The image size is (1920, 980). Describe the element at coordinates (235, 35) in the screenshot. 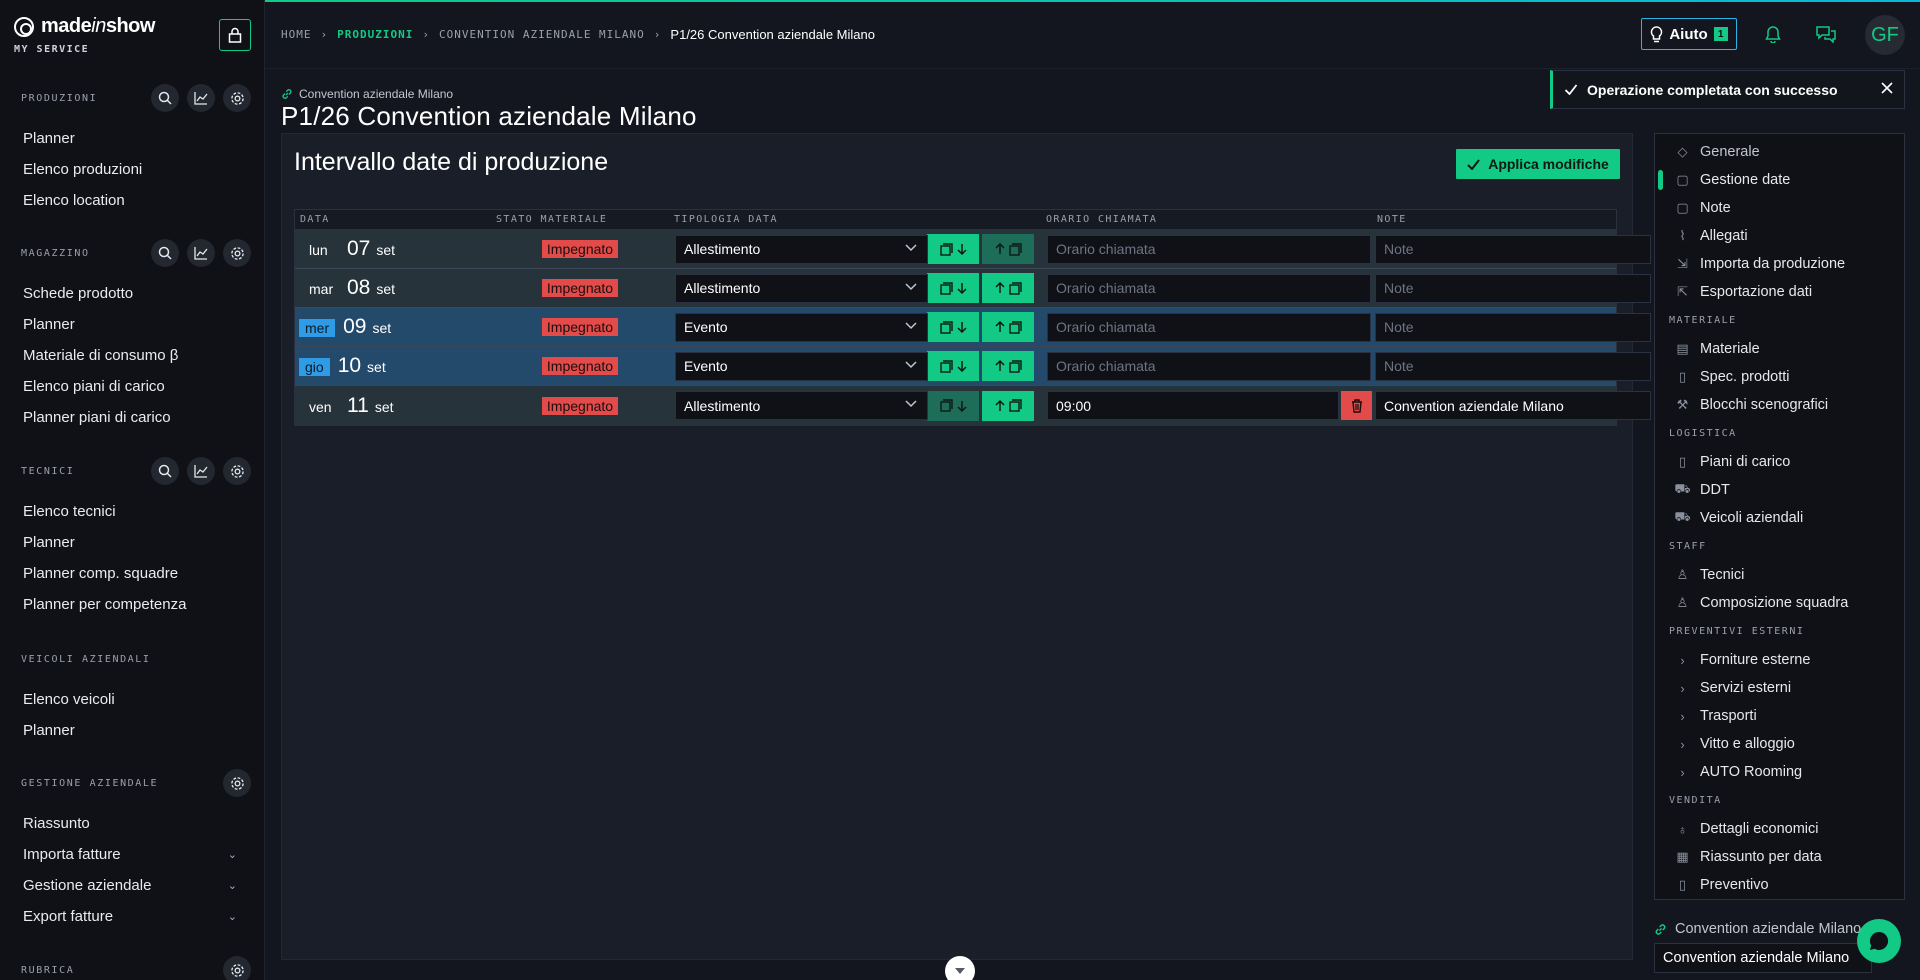

I see `lock-button` at that location.